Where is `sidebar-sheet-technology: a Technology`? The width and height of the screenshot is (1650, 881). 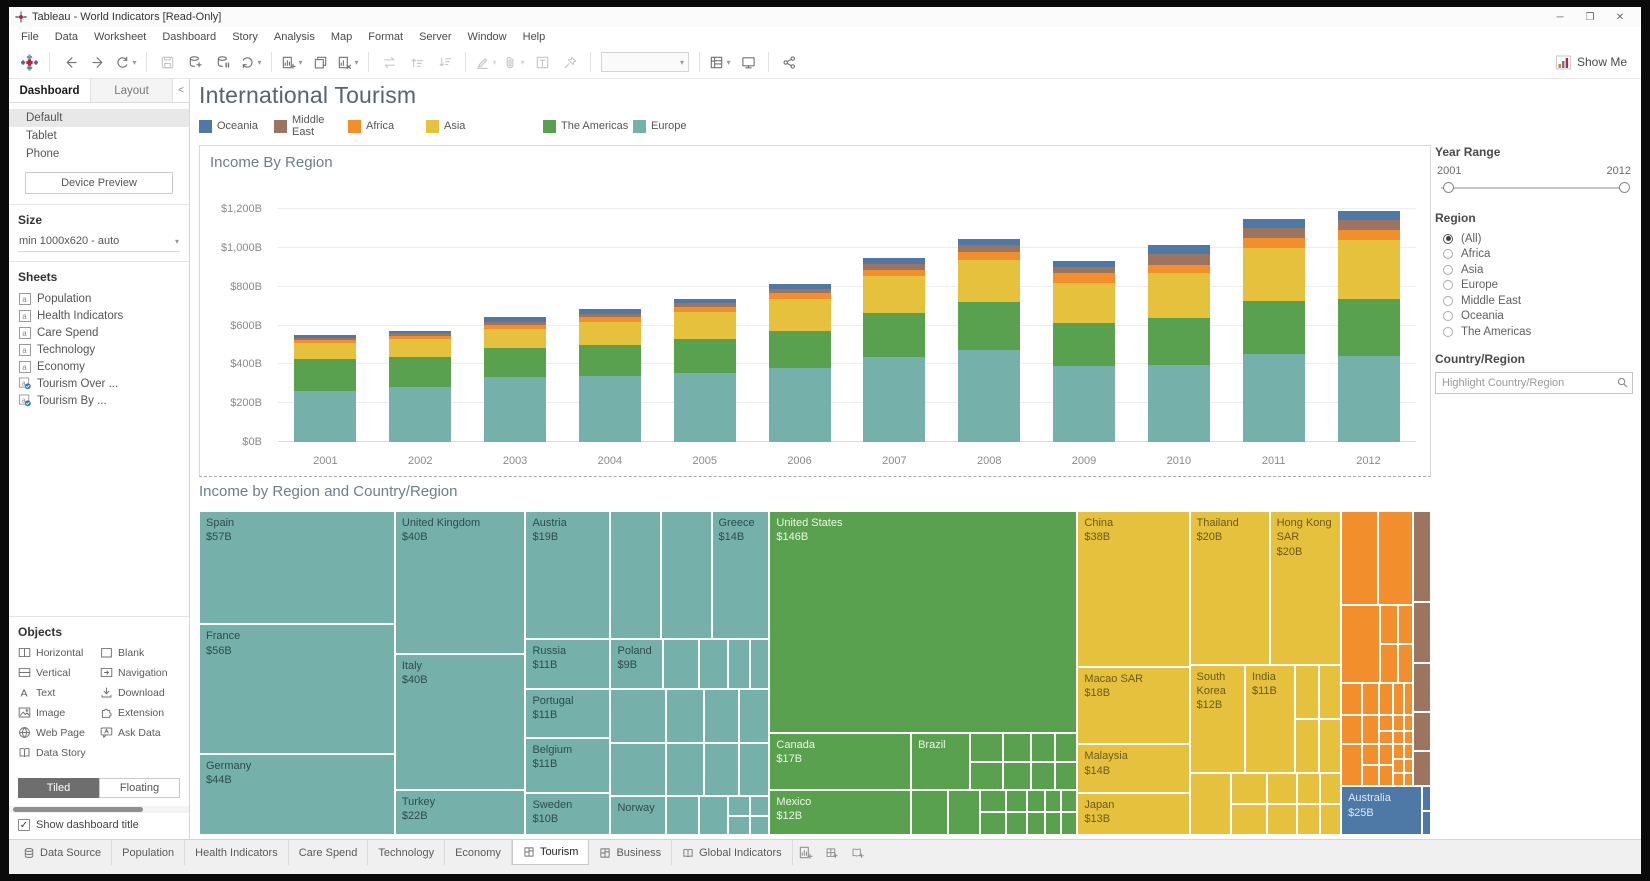 sidebar-sheet-technology: a Technology is located at coordinates (99, 349).